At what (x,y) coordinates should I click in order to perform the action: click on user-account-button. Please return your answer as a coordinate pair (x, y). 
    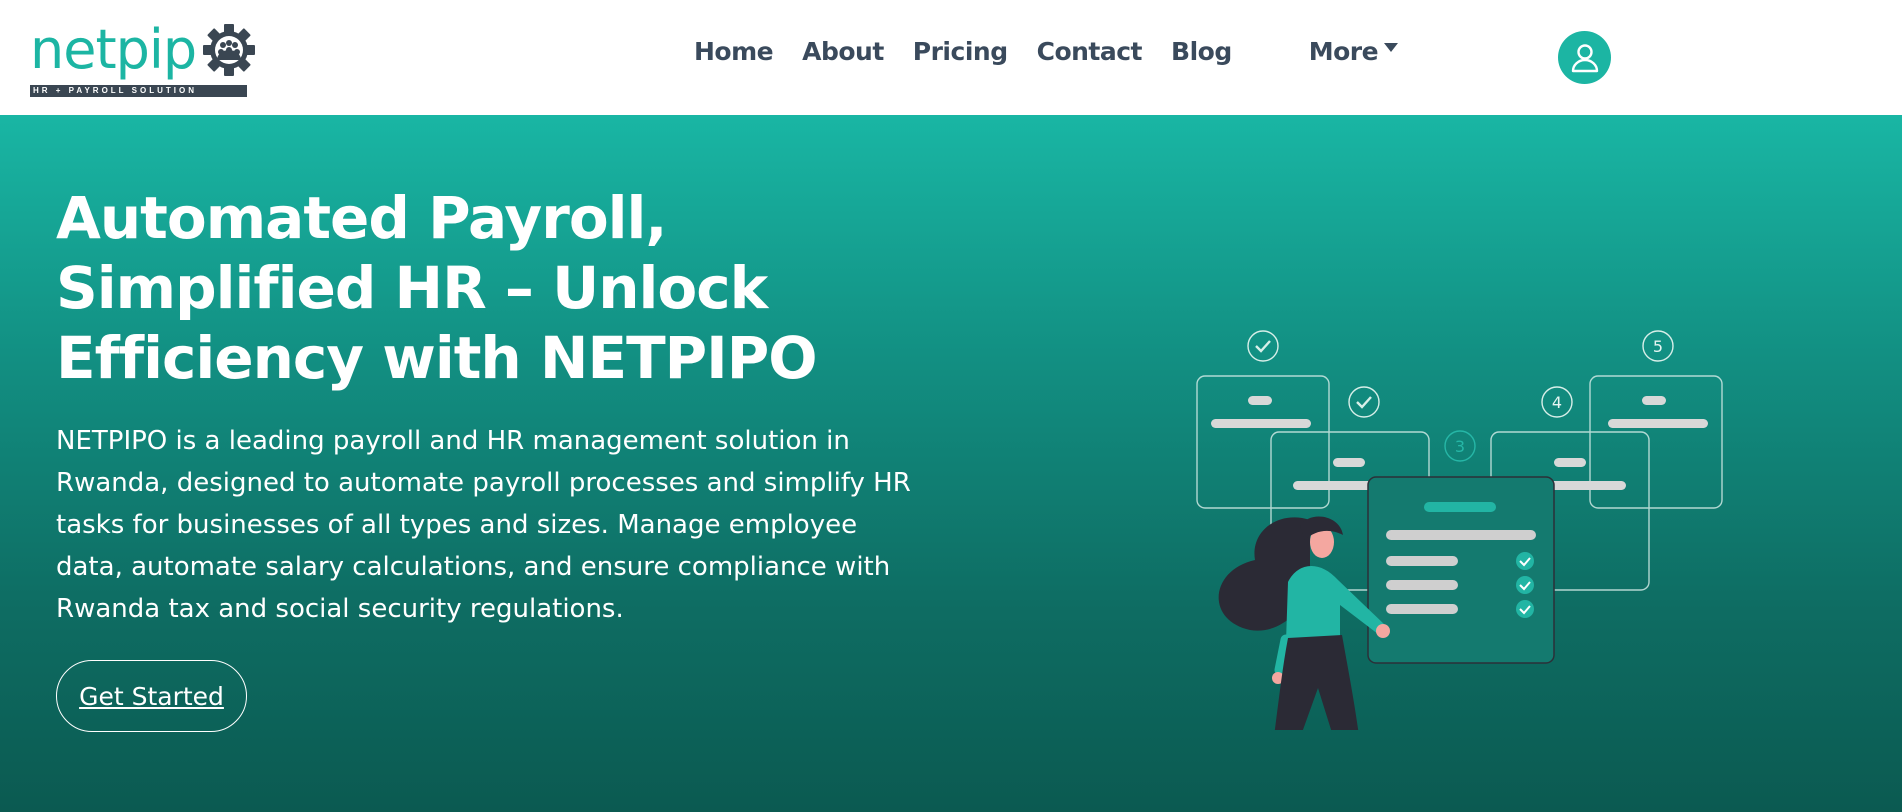
    Looking at the image, I should click on (1584, 57).